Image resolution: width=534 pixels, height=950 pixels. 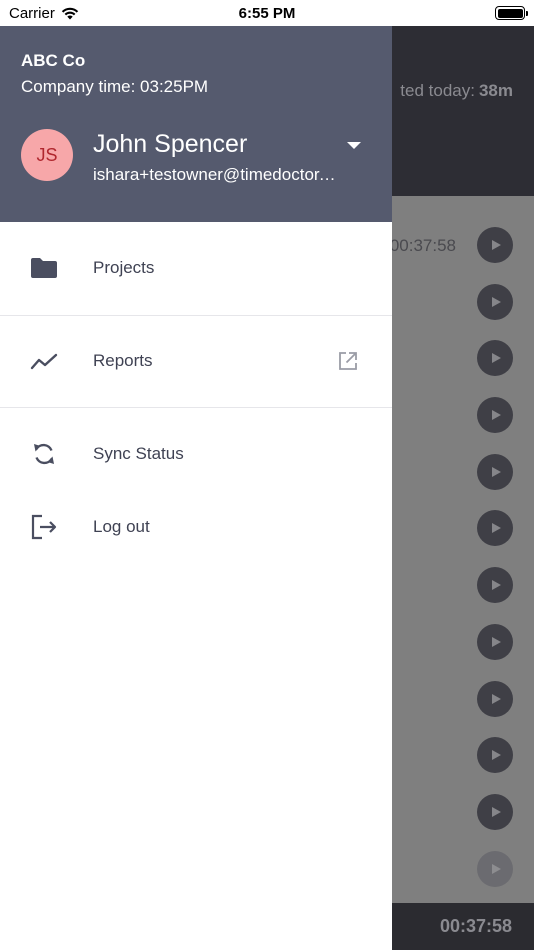 What do you see at coordinates (354, 145) in the screenshot?
I see `account-dropdown-icon` at bounding box center [354, 145].